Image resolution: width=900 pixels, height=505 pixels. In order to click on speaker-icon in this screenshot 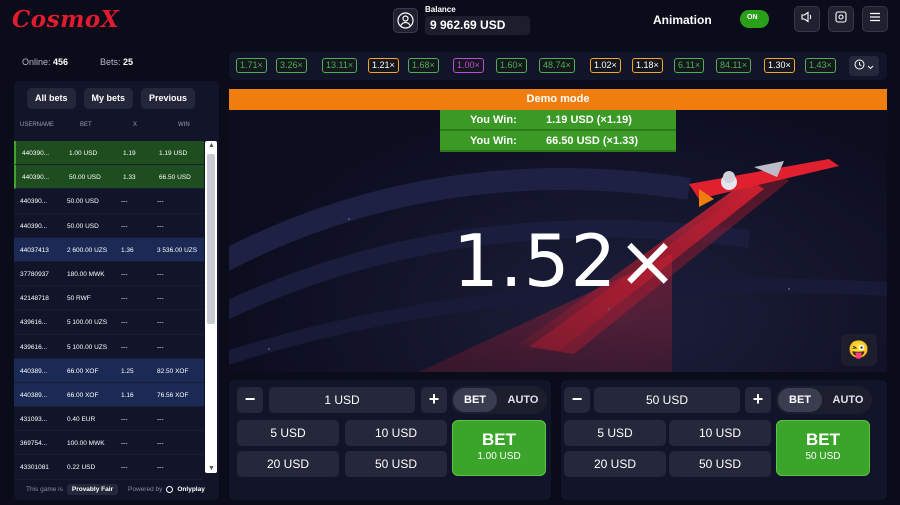, I will do `click(807, 19)`.